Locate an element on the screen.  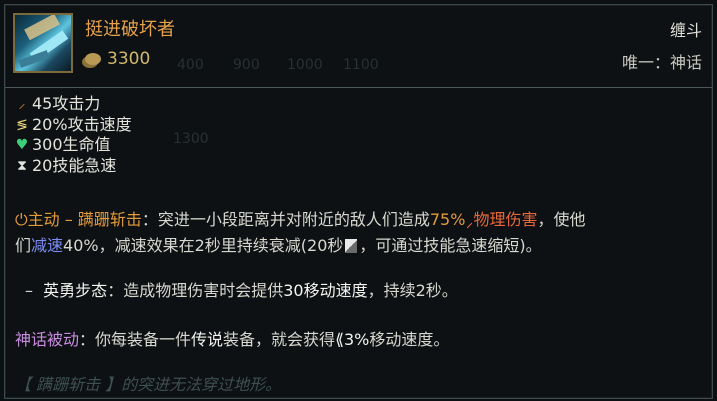
valor-line: – 英勇步态：造成物理伤害时会提供30移动速度，持续2秒。 is located at coordinates (241, 290).